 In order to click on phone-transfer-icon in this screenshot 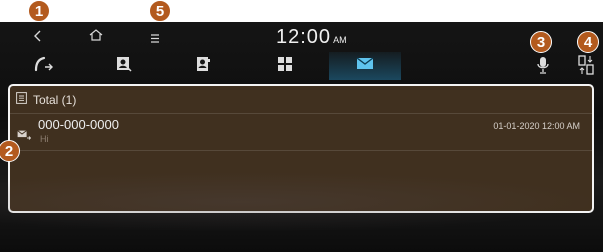, I will do `click(44, 66)`.